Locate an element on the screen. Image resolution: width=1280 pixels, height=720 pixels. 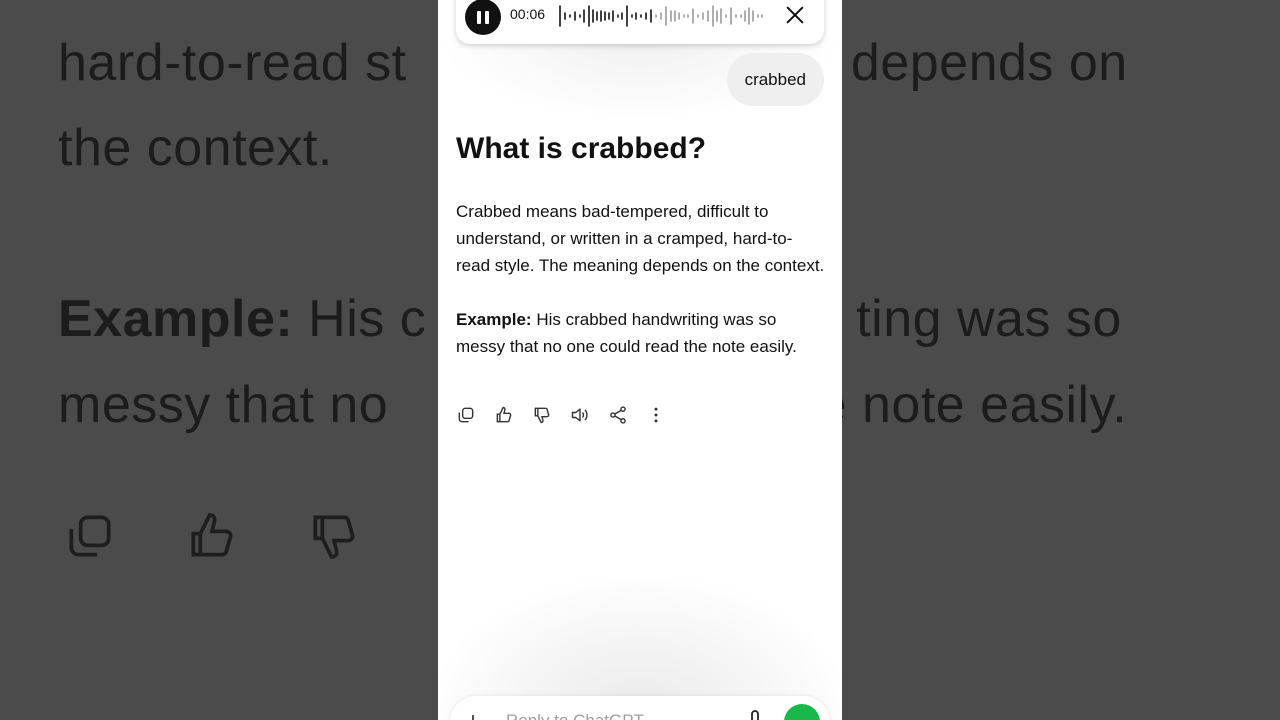
read-aloud-button is located at coordinates (580, 415).